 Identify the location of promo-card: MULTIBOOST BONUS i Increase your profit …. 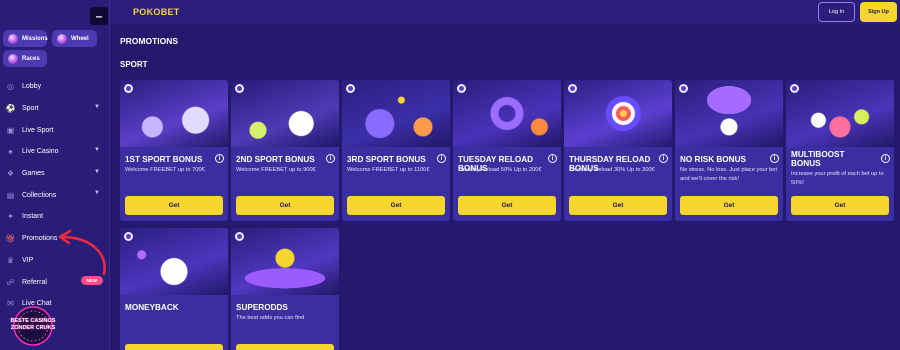
(840, 150).